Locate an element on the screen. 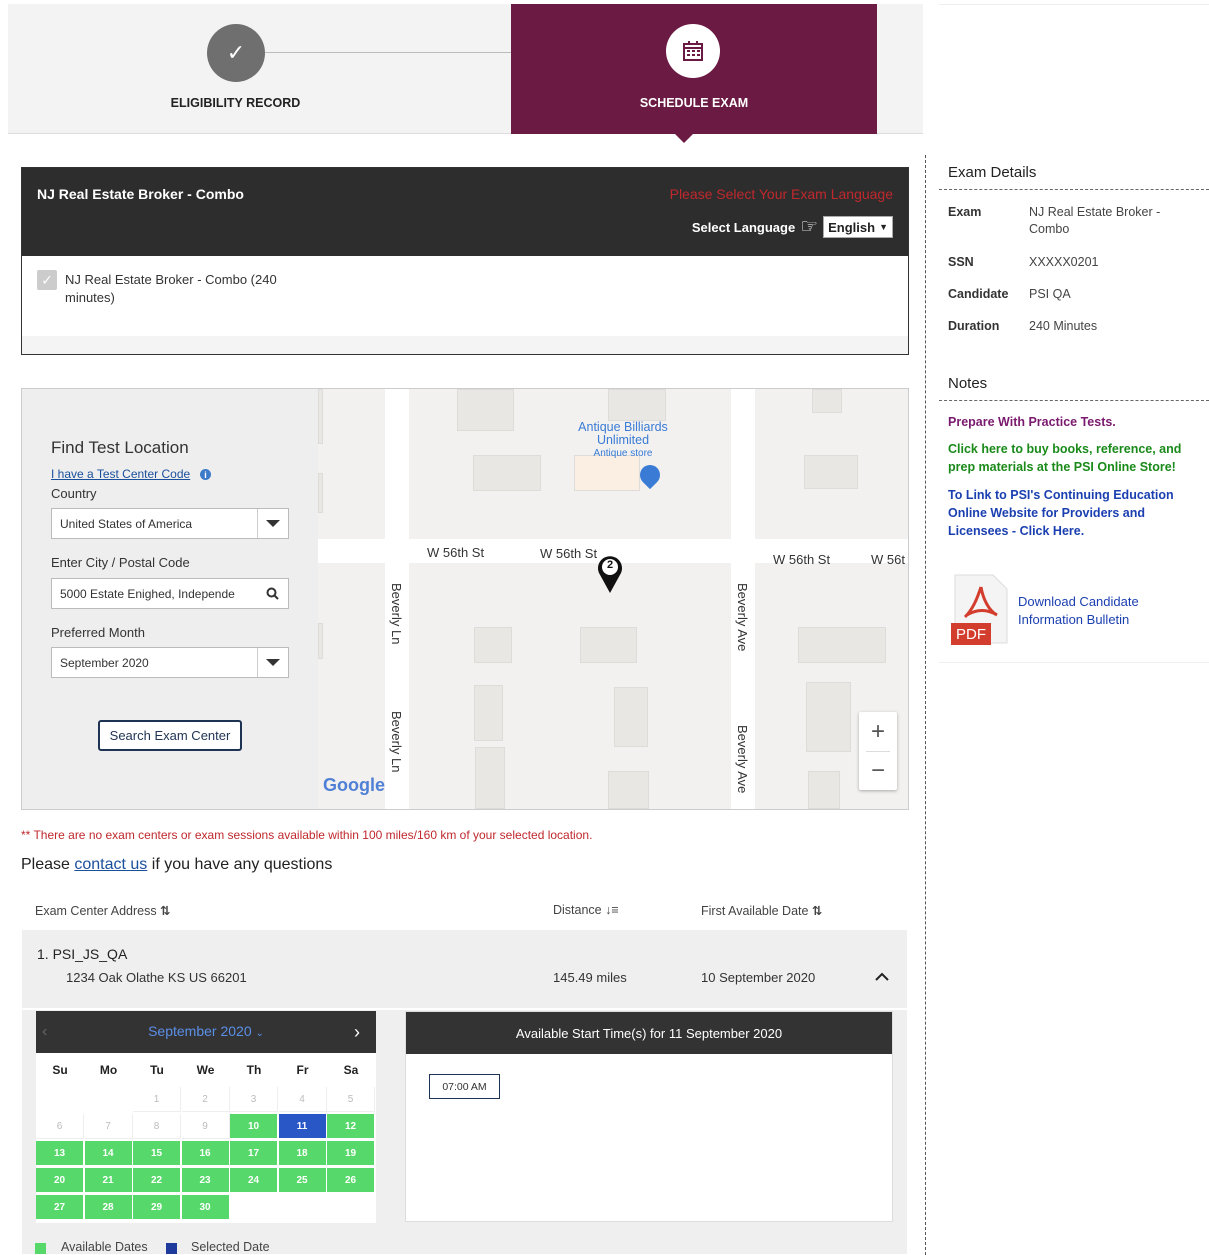 The width and height of the screenshot is (1209, 1255). country-select: United States of America is located at coordinates (170, 523).